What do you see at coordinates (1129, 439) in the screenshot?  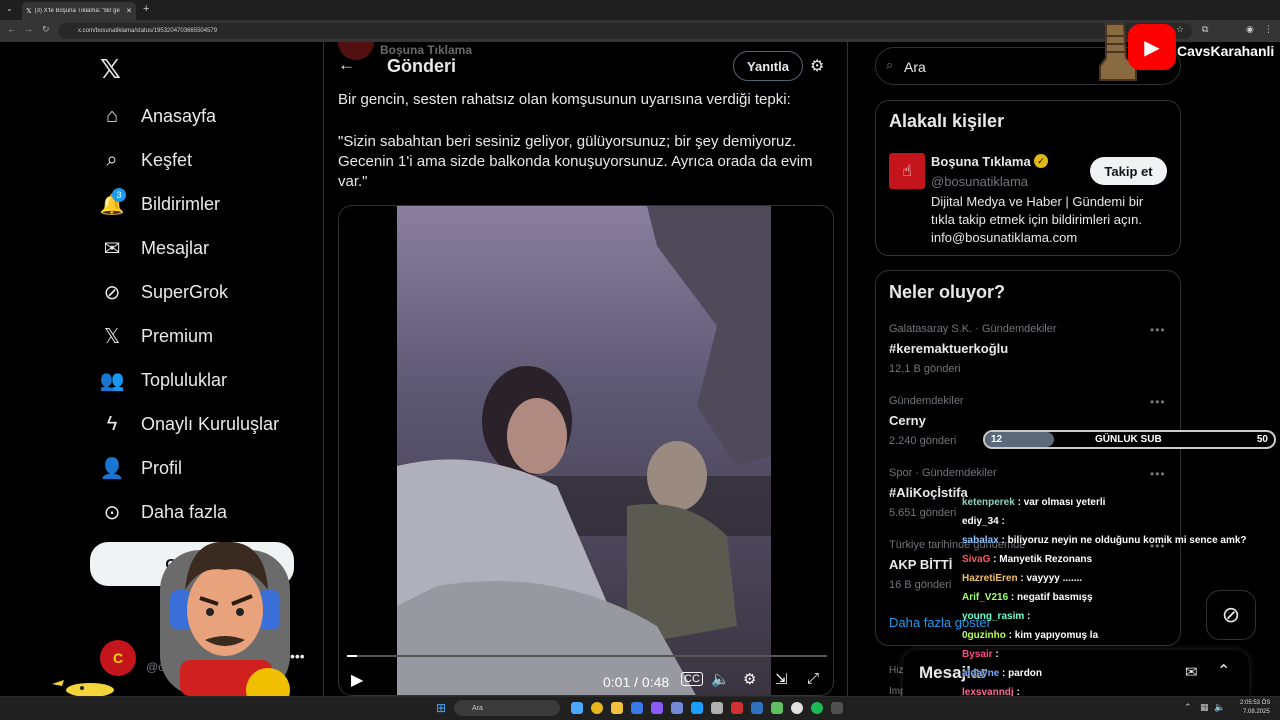 I see `sub-goal-bar: 12 GÜNLUK SUB 50` at bounding box center [1129, 439].